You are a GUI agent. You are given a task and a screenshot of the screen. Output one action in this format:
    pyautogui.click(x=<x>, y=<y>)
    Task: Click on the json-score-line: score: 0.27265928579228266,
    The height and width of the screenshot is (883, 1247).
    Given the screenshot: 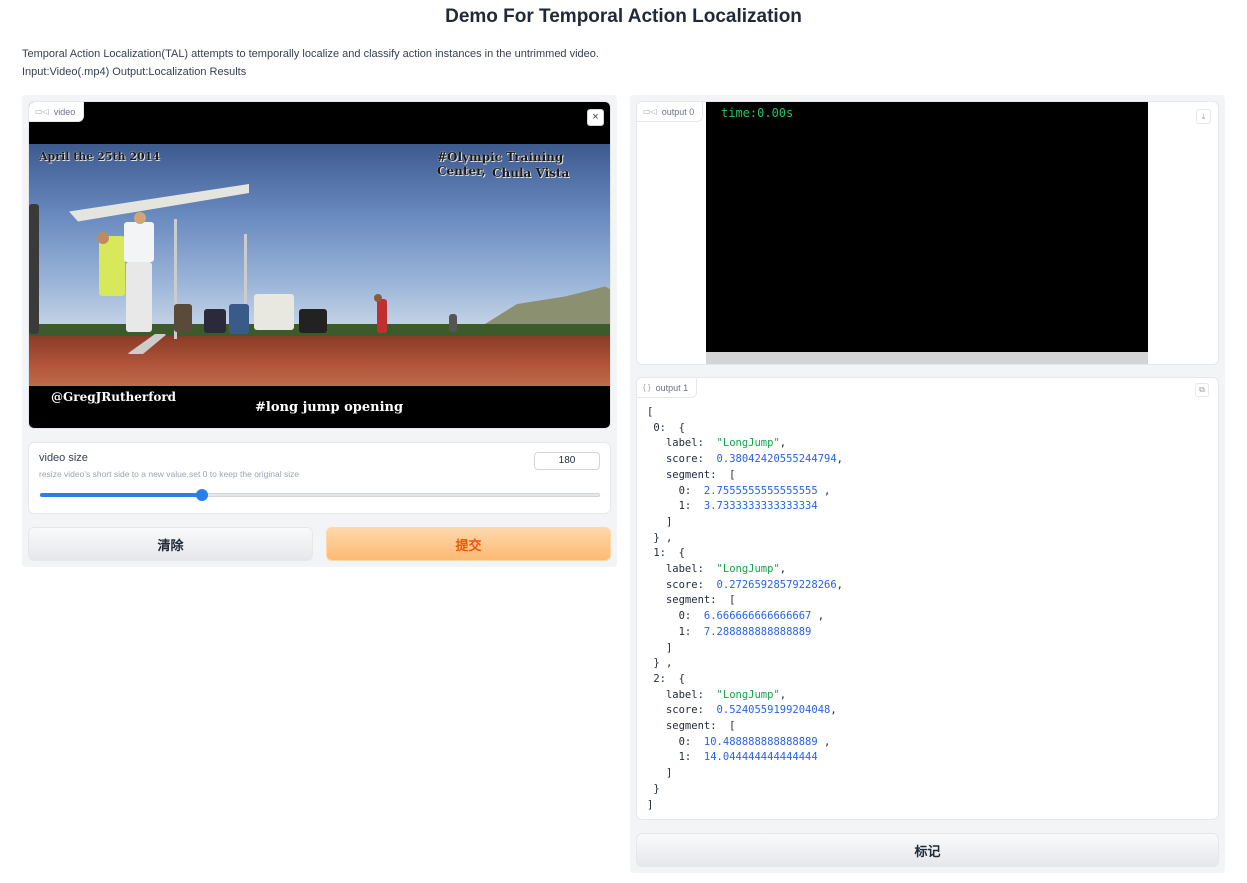 What is the action you would take?
    pyautogui.click(x=754, y=584)
    